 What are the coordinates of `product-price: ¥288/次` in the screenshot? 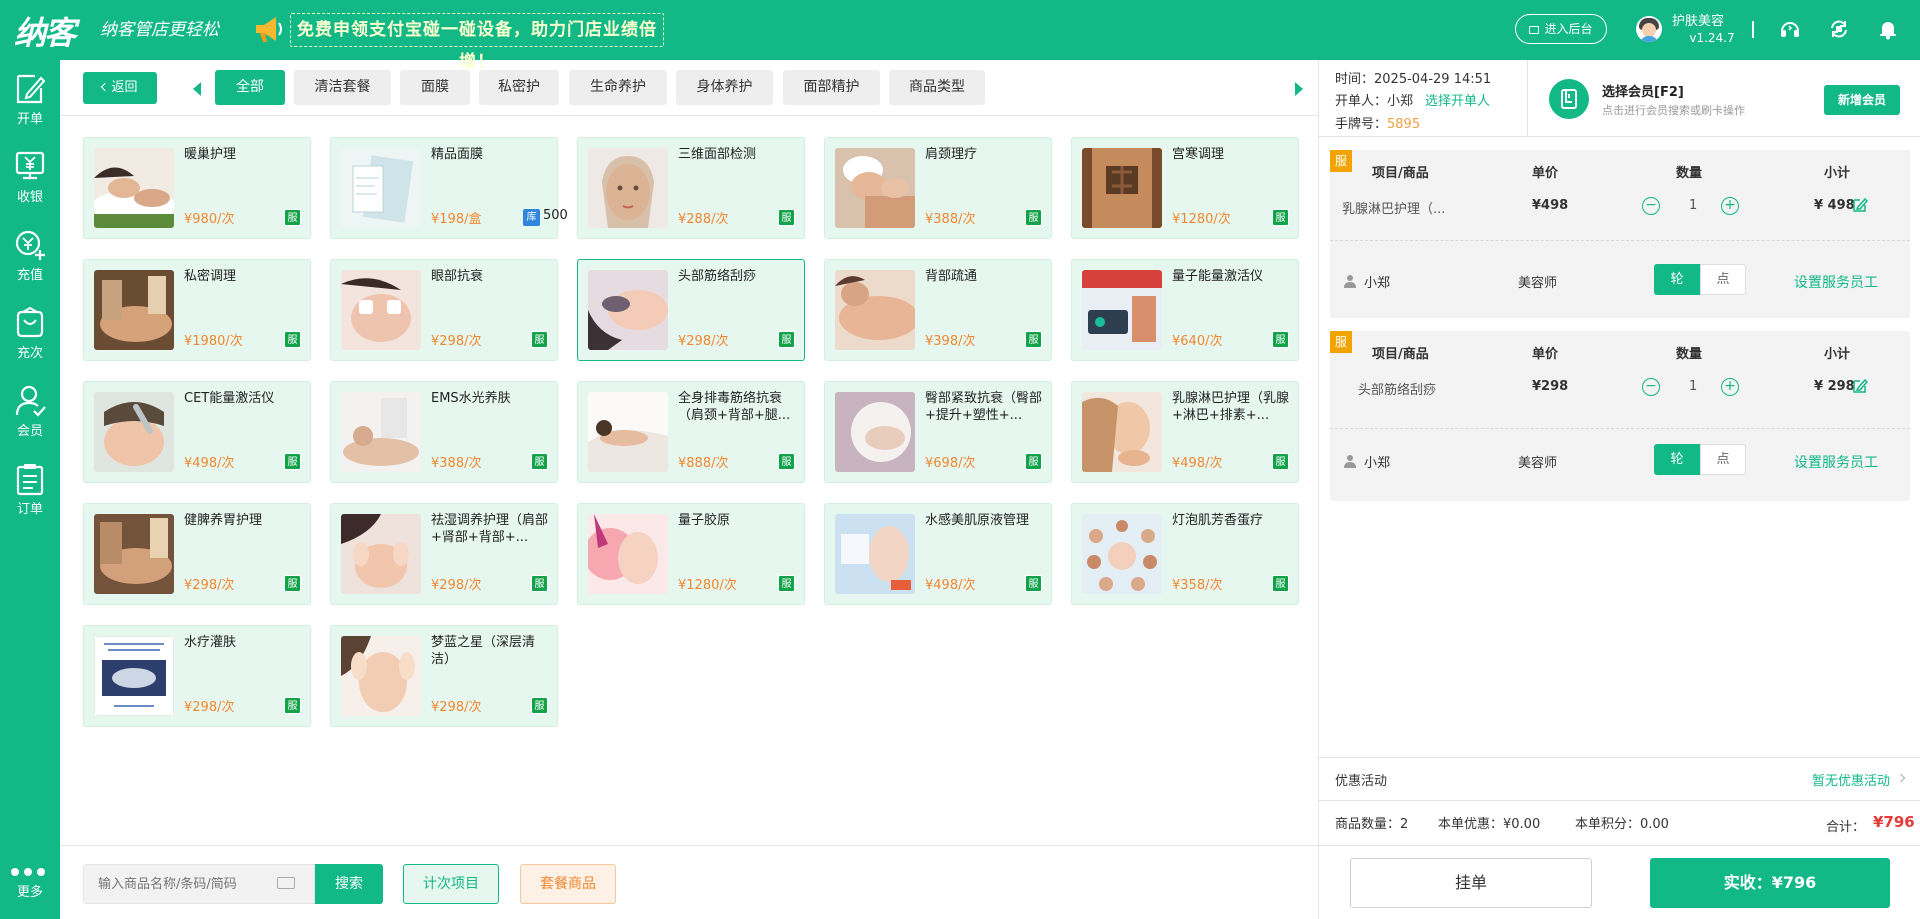 It's located at (703, 219).